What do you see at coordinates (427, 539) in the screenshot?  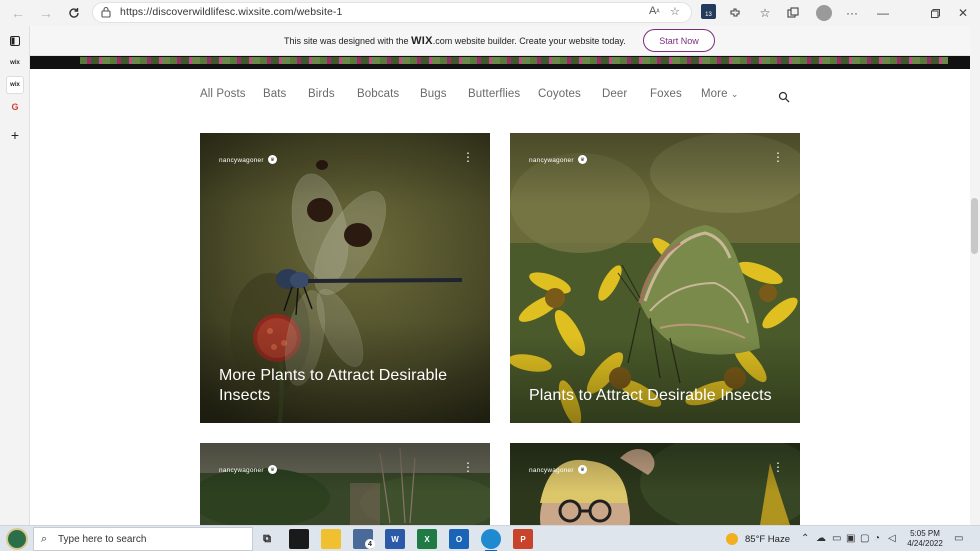 I see `excel-app-icon: X` at bounding box center [427, 539].